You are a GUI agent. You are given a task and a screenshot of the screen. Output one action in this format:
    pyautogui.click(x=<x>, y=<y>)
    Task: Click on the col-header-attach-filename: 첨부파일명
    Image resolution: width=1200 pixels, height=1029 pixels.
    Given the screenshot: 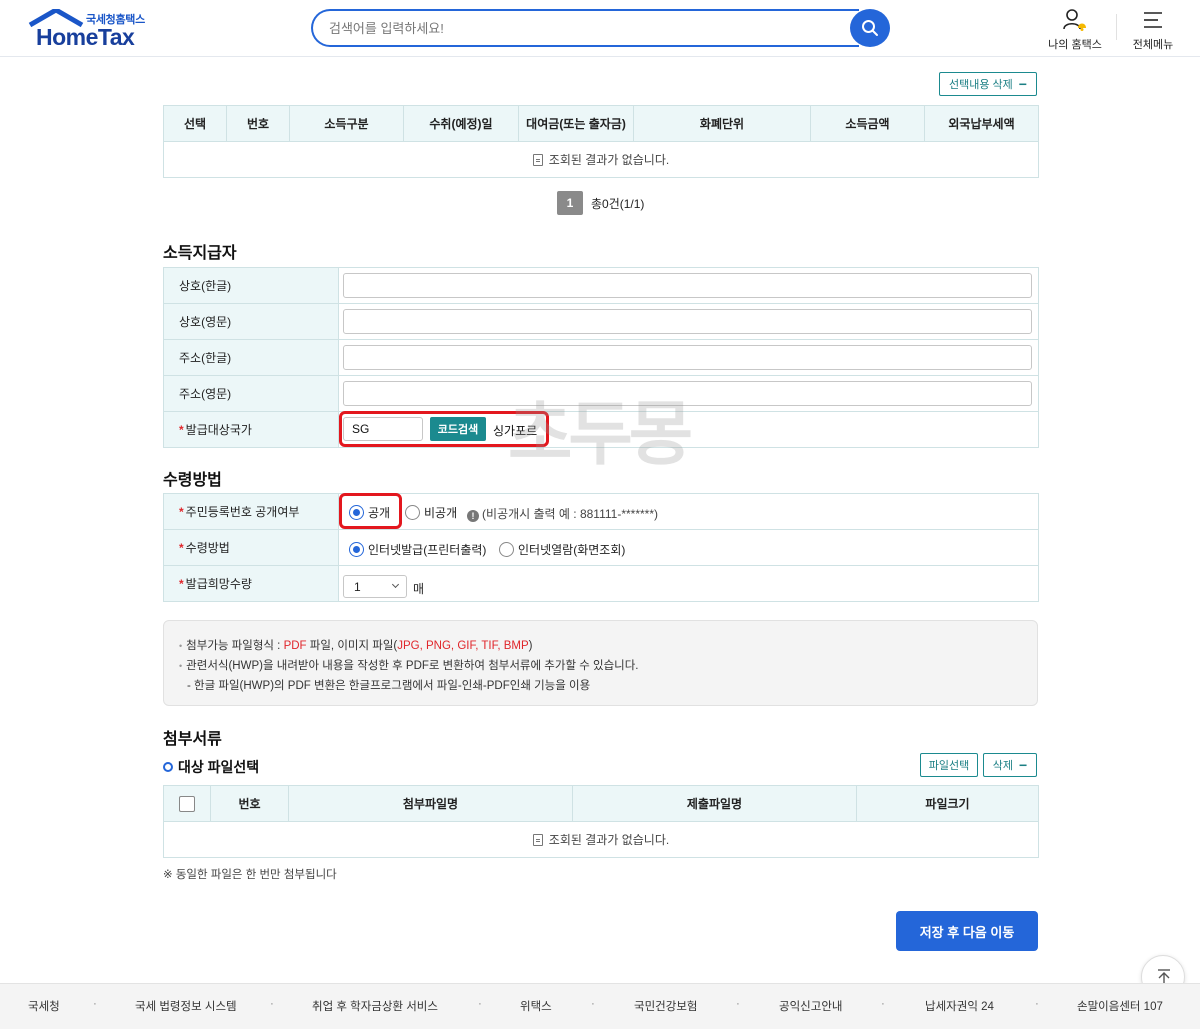 What is the action you would take?
    pyautogui.click(x=430, y=803)
    